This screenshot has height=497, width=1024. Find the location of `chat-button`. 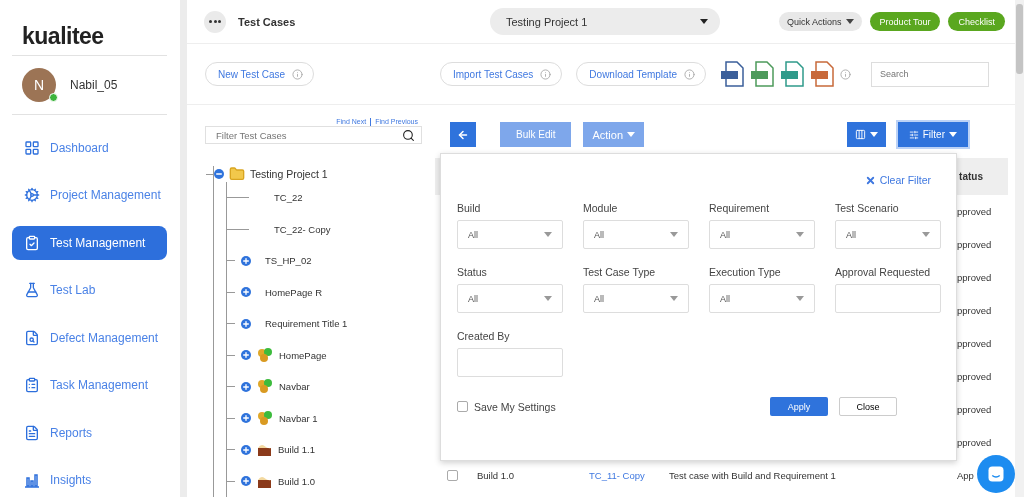

chat-button is located at coordinates (996, 474).